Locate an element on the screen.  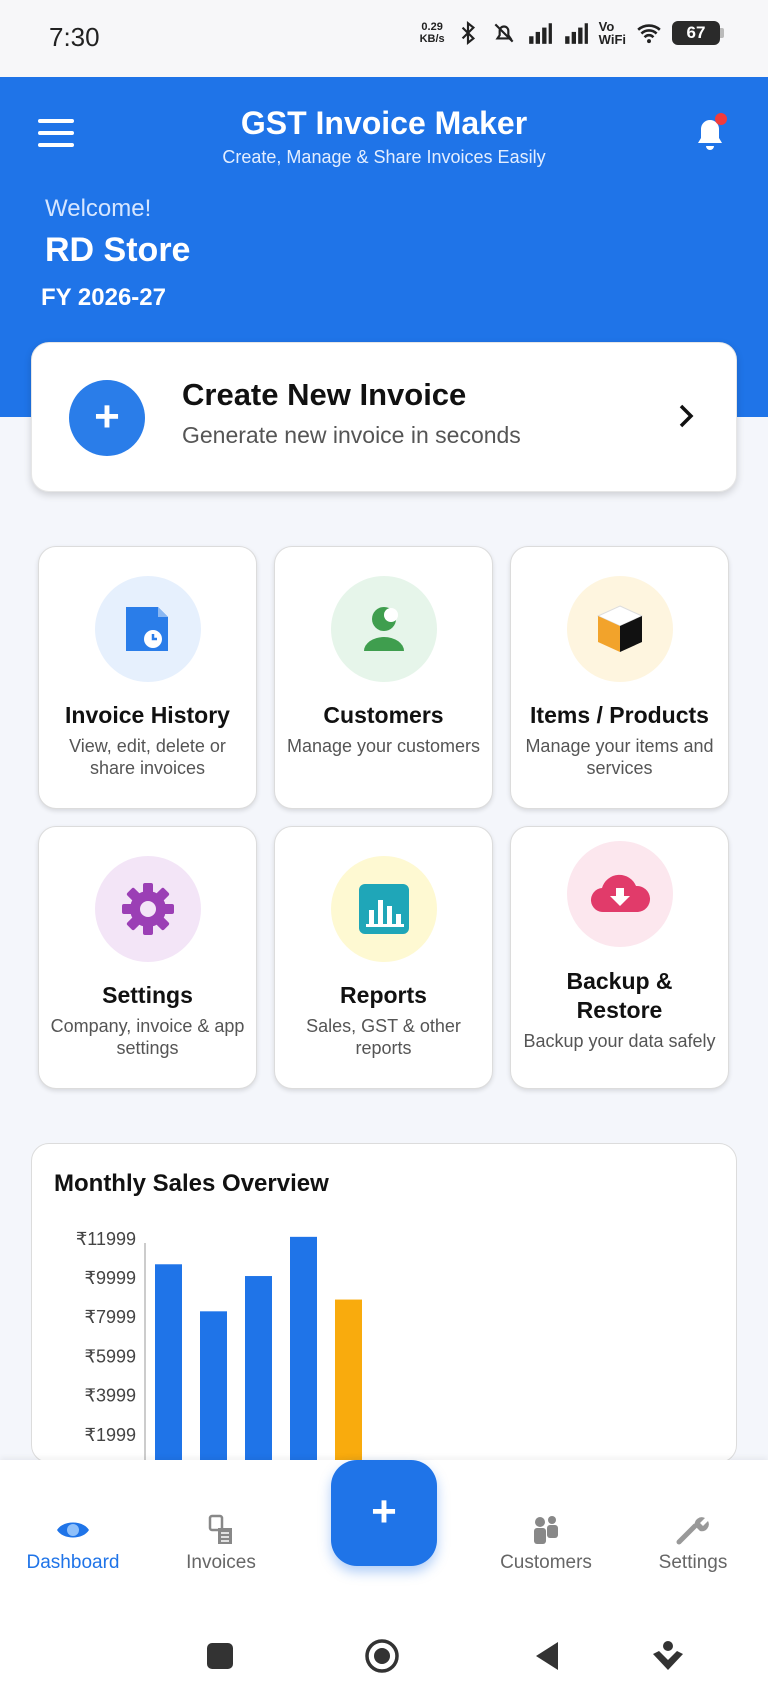
wrench-icon is located at coordinates (692, 1531).